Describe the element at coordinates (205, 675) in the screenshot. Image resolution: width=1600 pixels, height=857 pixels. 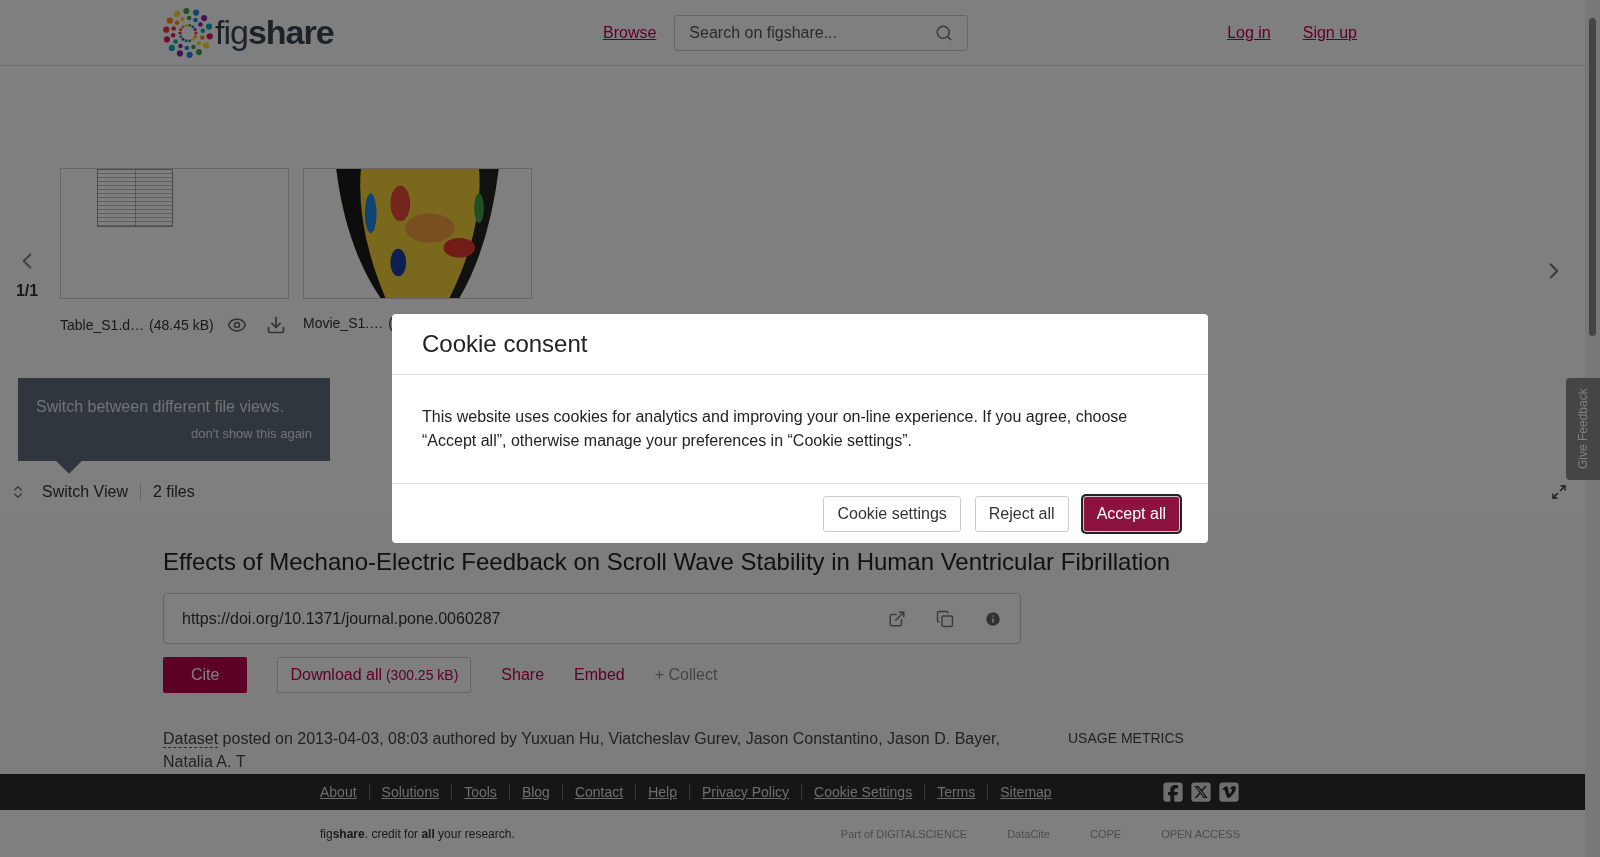
I see `action-button: Cite` at that location.